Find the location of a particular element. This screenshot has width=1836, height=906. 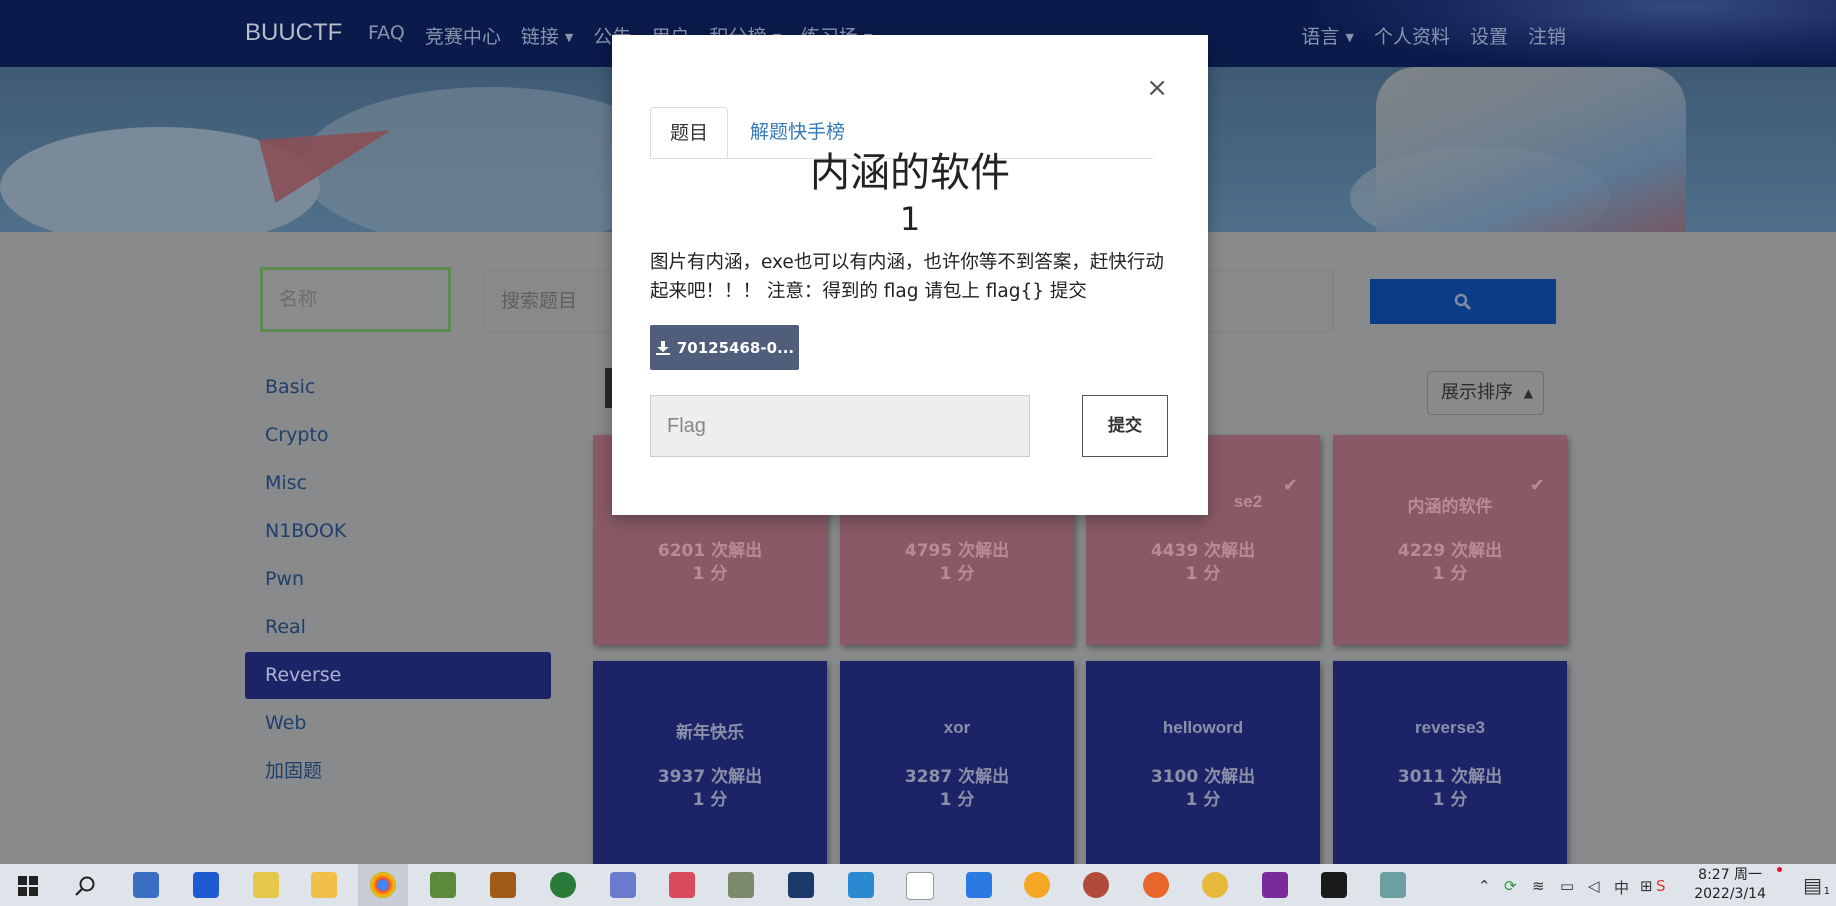

file-explorer-icon is located at coordinates (324, 885).